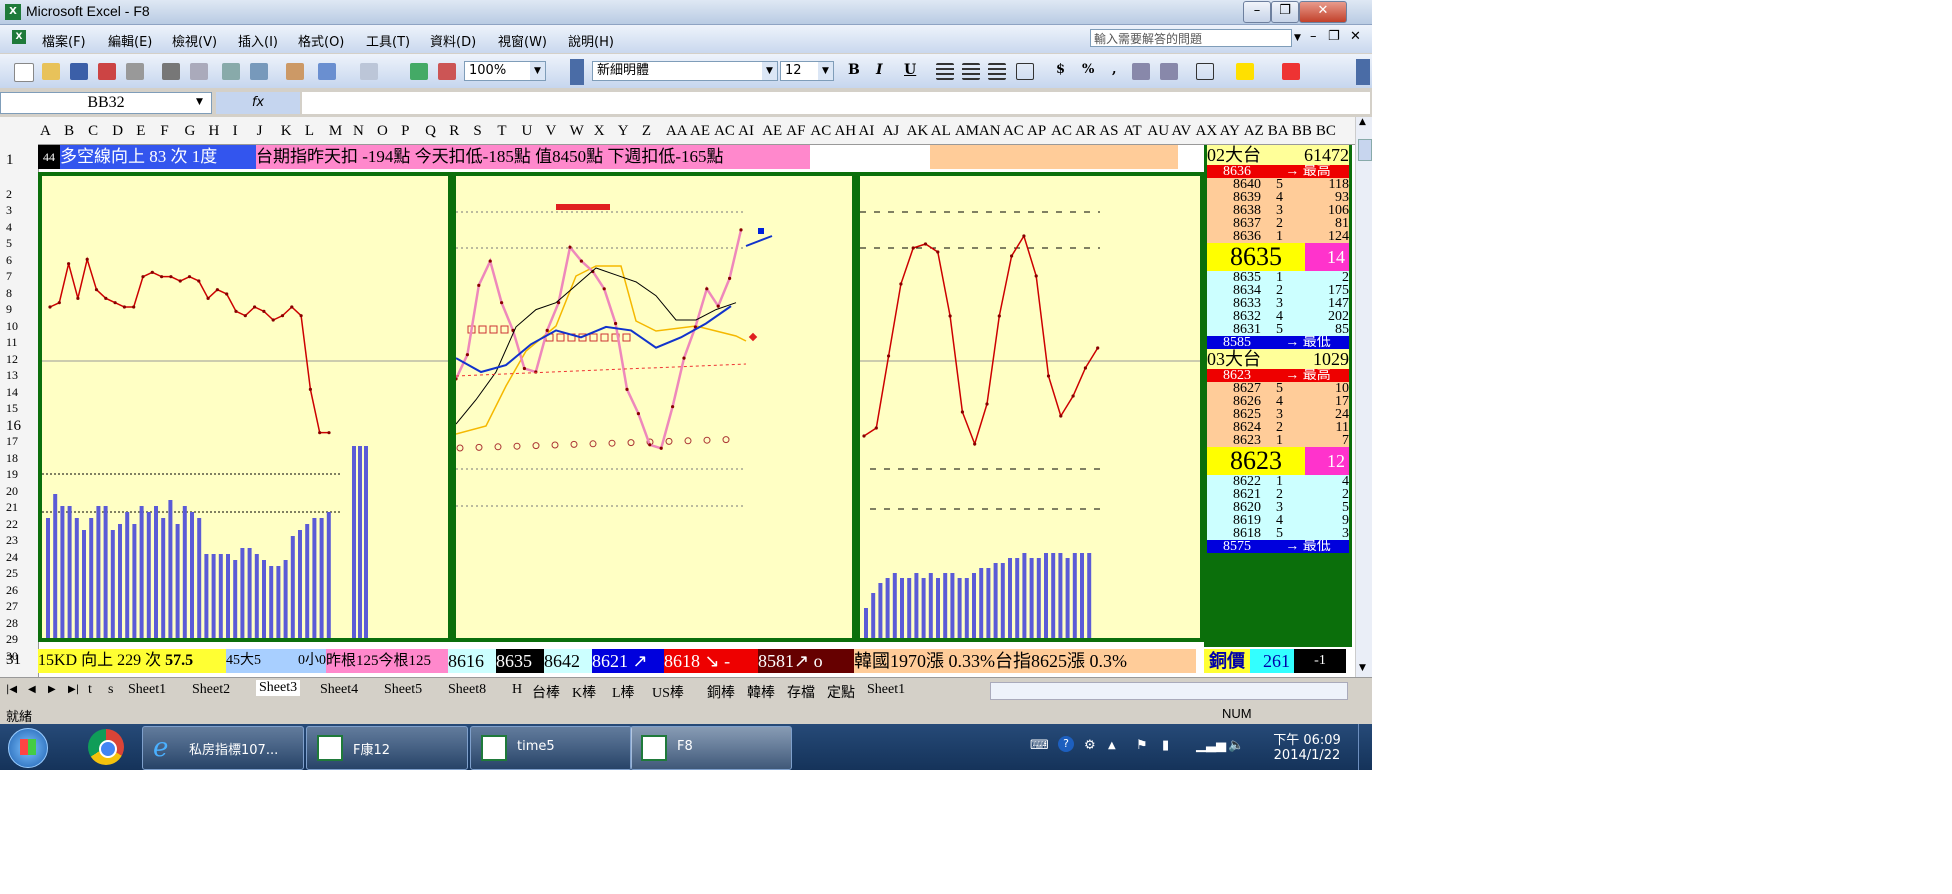 Image resolution: width=1952 pixels, height=894 pixels. Describe the element at coordinates (1211, 745) in the screenshot. I see `network-icon: ▁▃▅` at that location.